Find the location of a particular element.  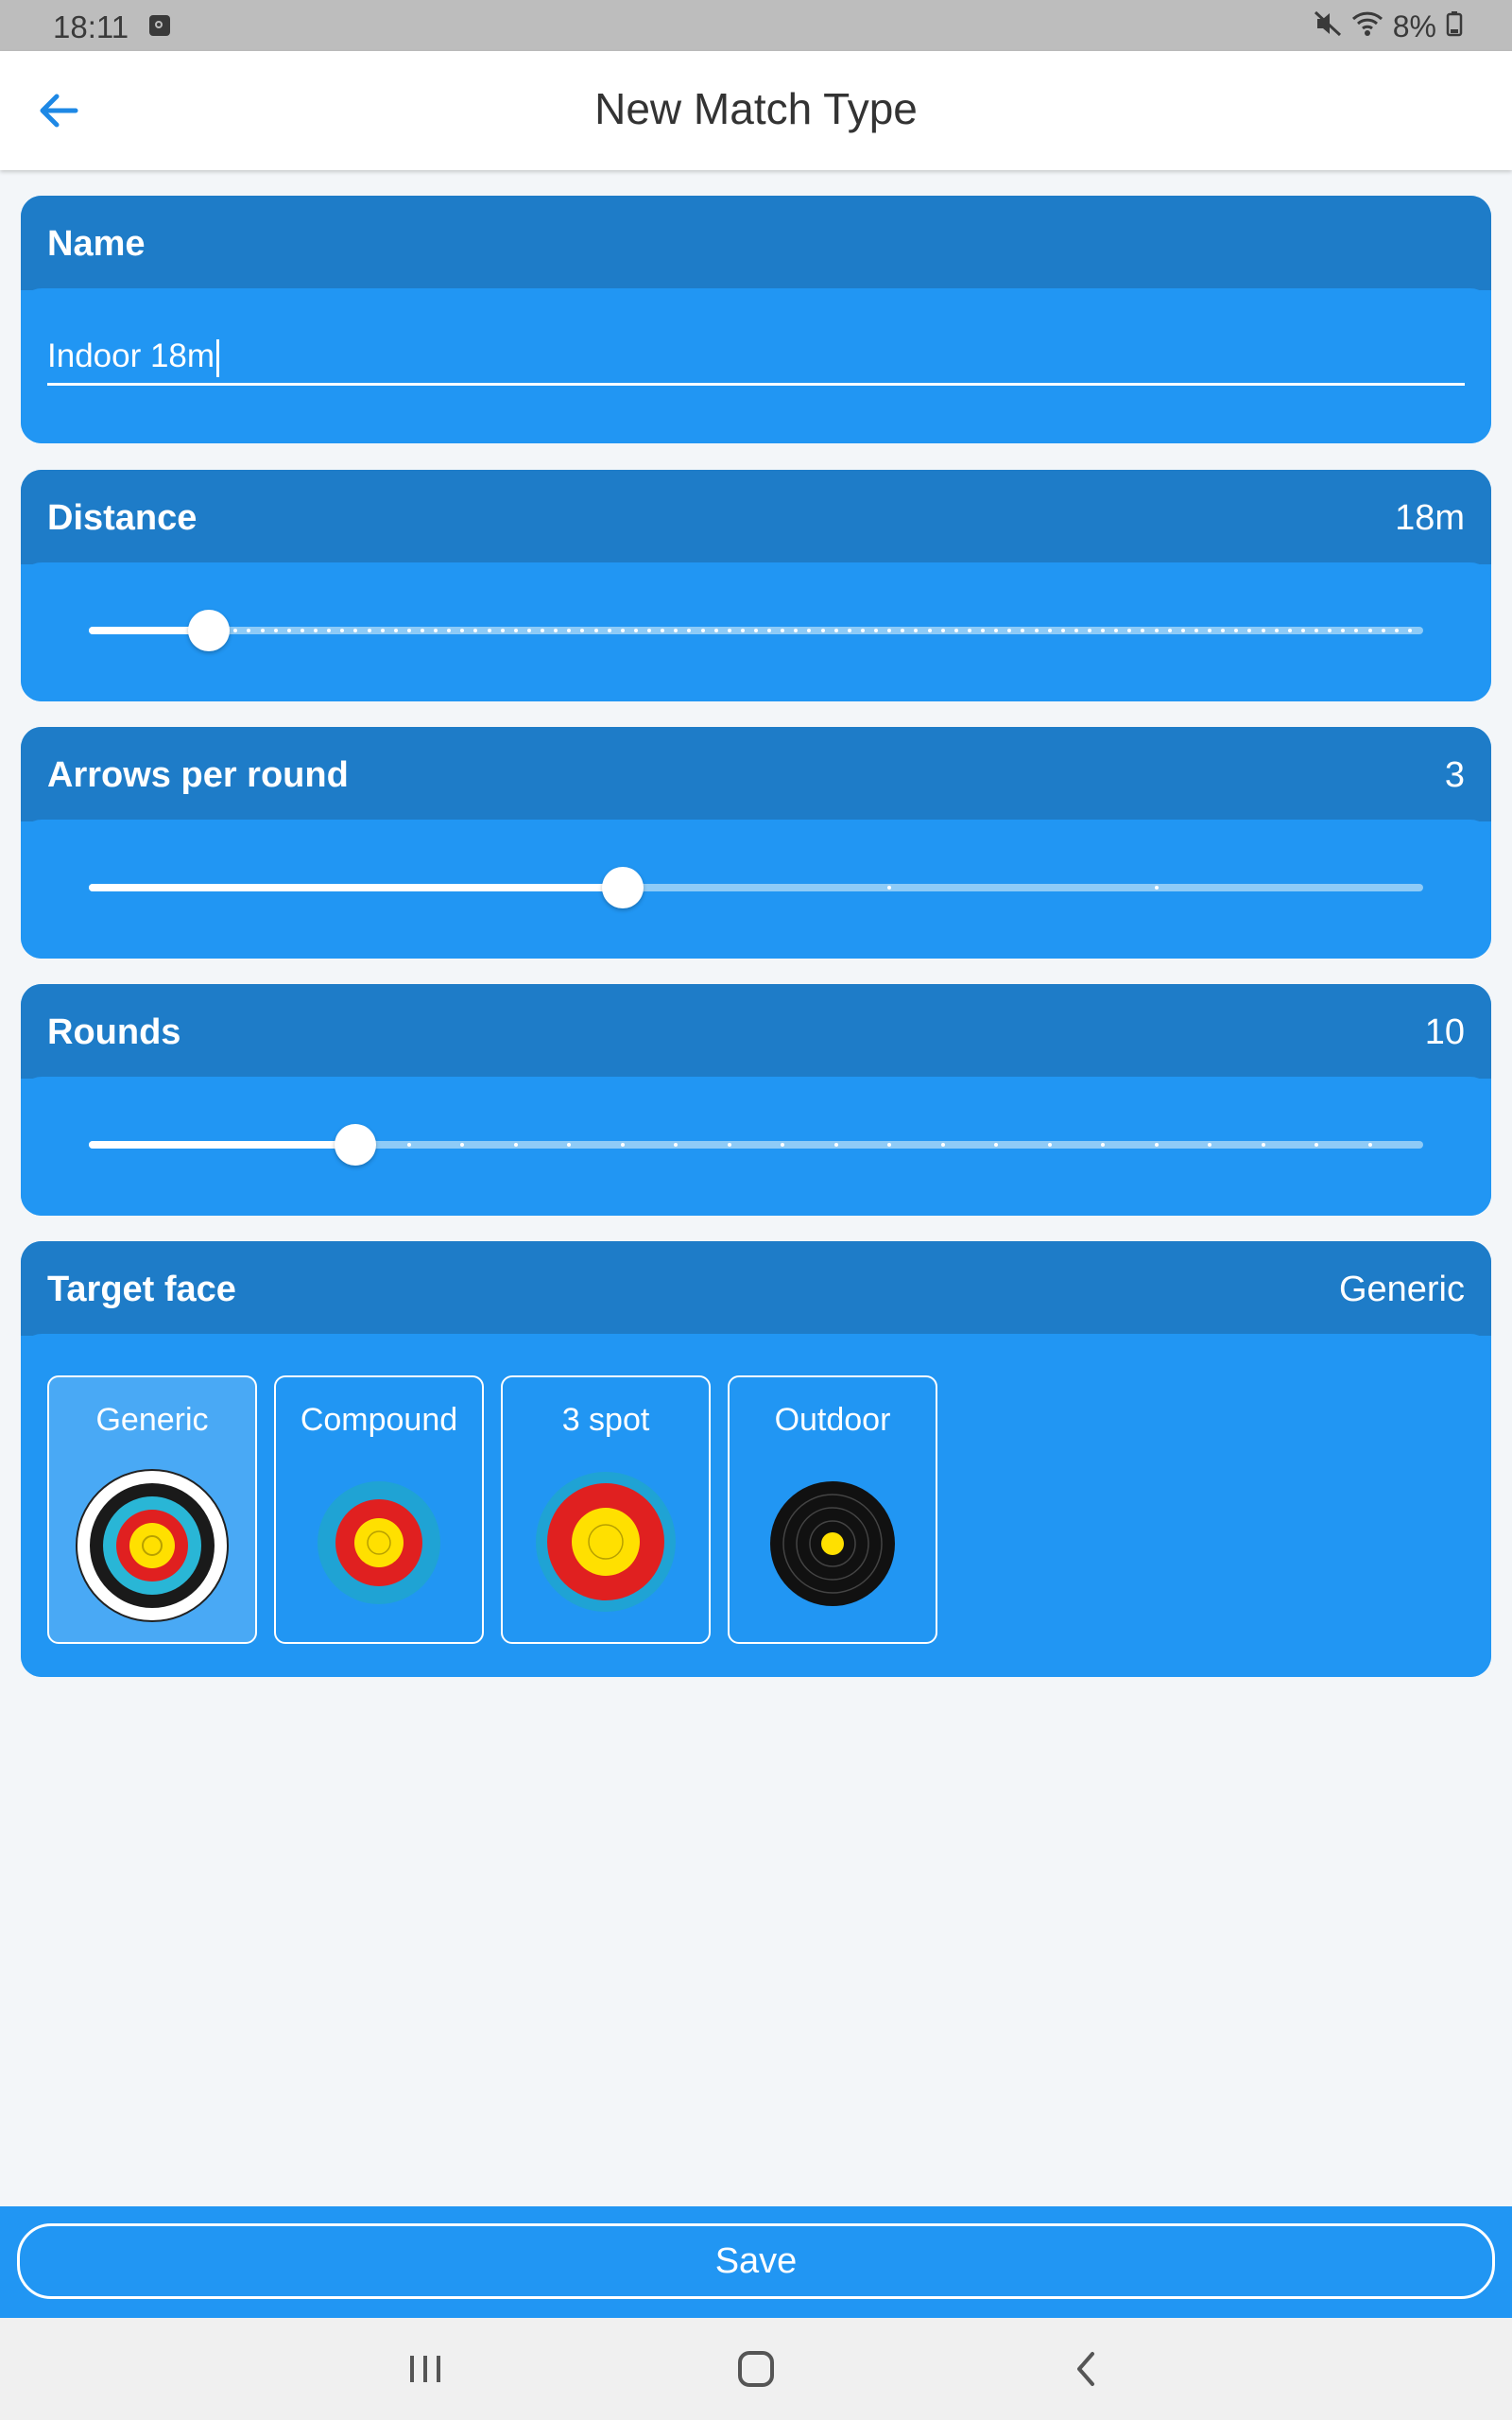

distance-slider is located at coordinates (756, 630).